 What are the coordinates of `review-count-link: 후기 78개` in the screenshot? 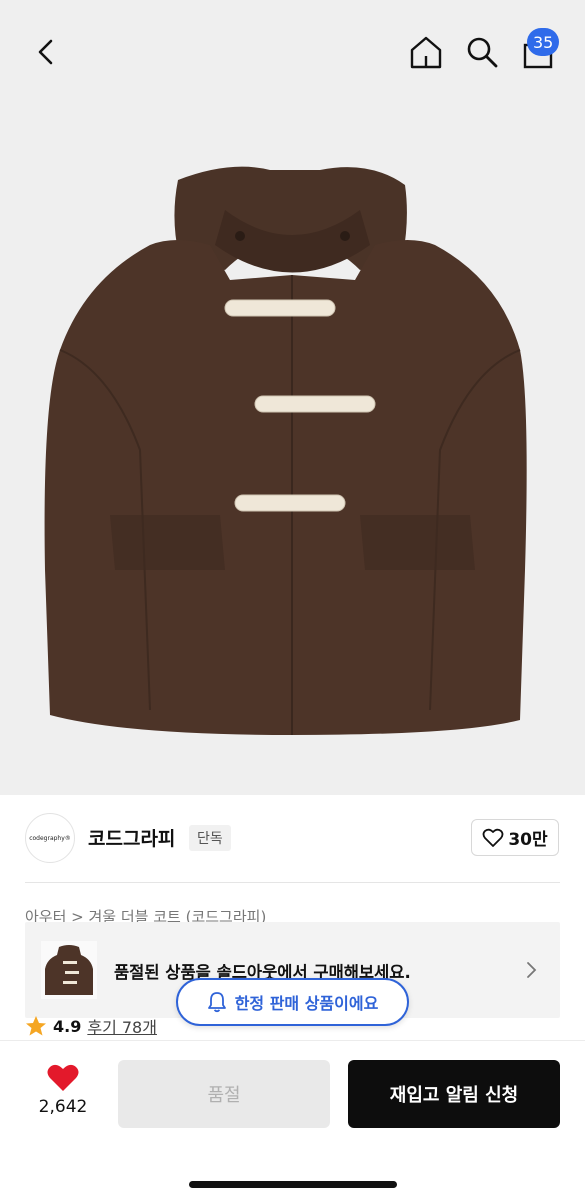 It's located at (122, 1026).